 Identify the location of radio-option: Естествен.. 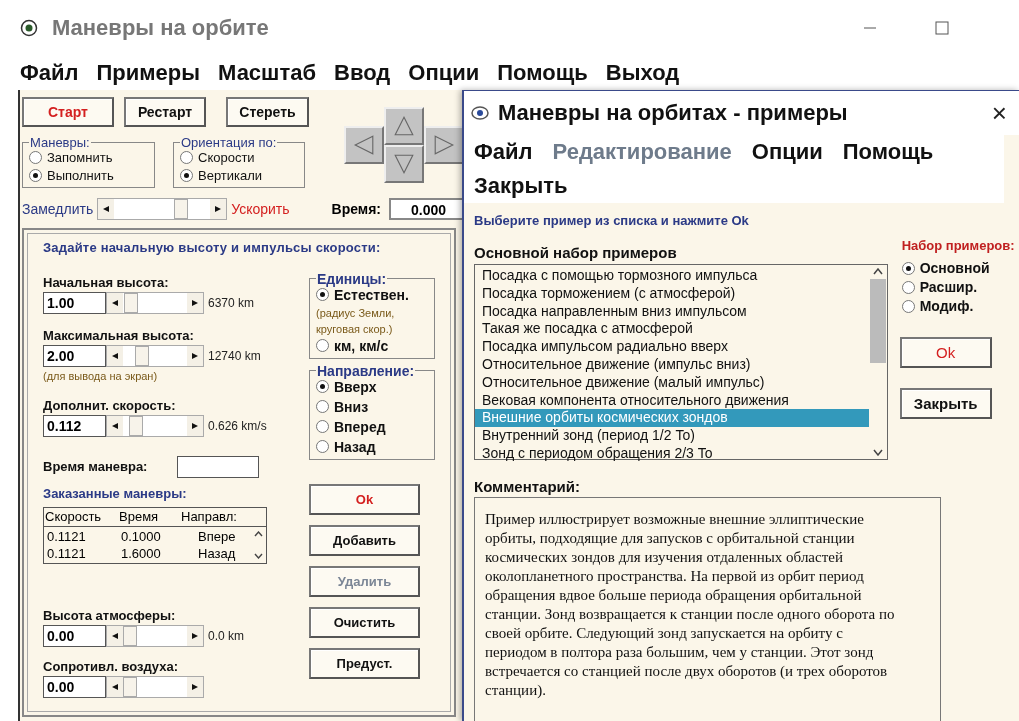
(372, 294).